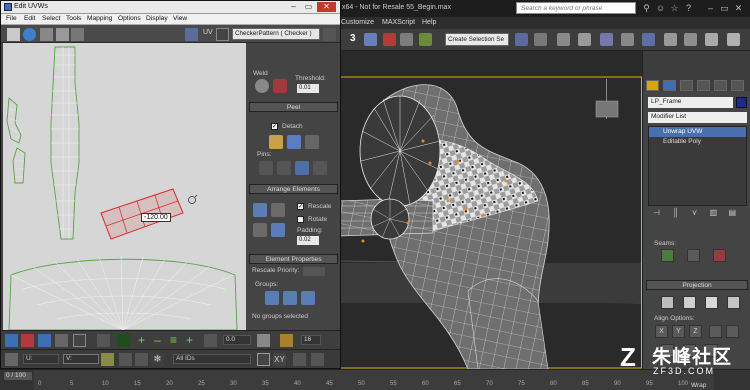 The image size is (750, 390). What do you see at coordinates (669, 85) in the screenshot?
I see `modify-tab-icon` at bounding box center [669, 85].